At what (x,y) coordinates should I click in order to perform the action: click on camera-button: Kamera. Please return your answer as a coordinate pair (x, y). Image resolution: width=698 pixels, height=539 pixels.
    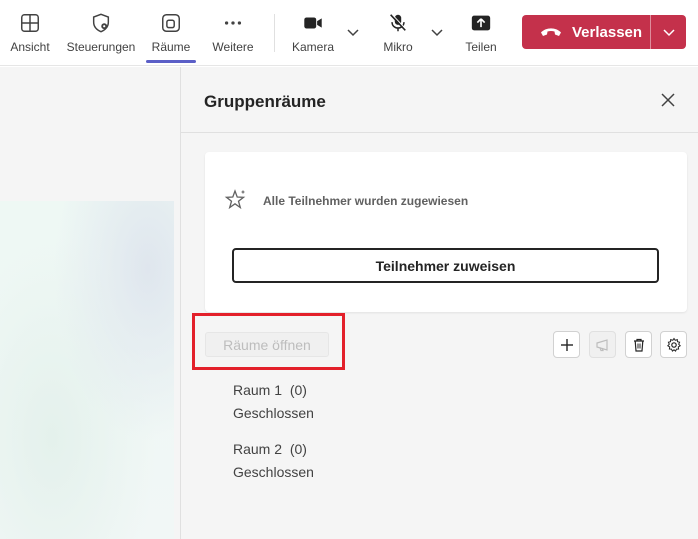
    Looking at the image, I should click on (313, 32).